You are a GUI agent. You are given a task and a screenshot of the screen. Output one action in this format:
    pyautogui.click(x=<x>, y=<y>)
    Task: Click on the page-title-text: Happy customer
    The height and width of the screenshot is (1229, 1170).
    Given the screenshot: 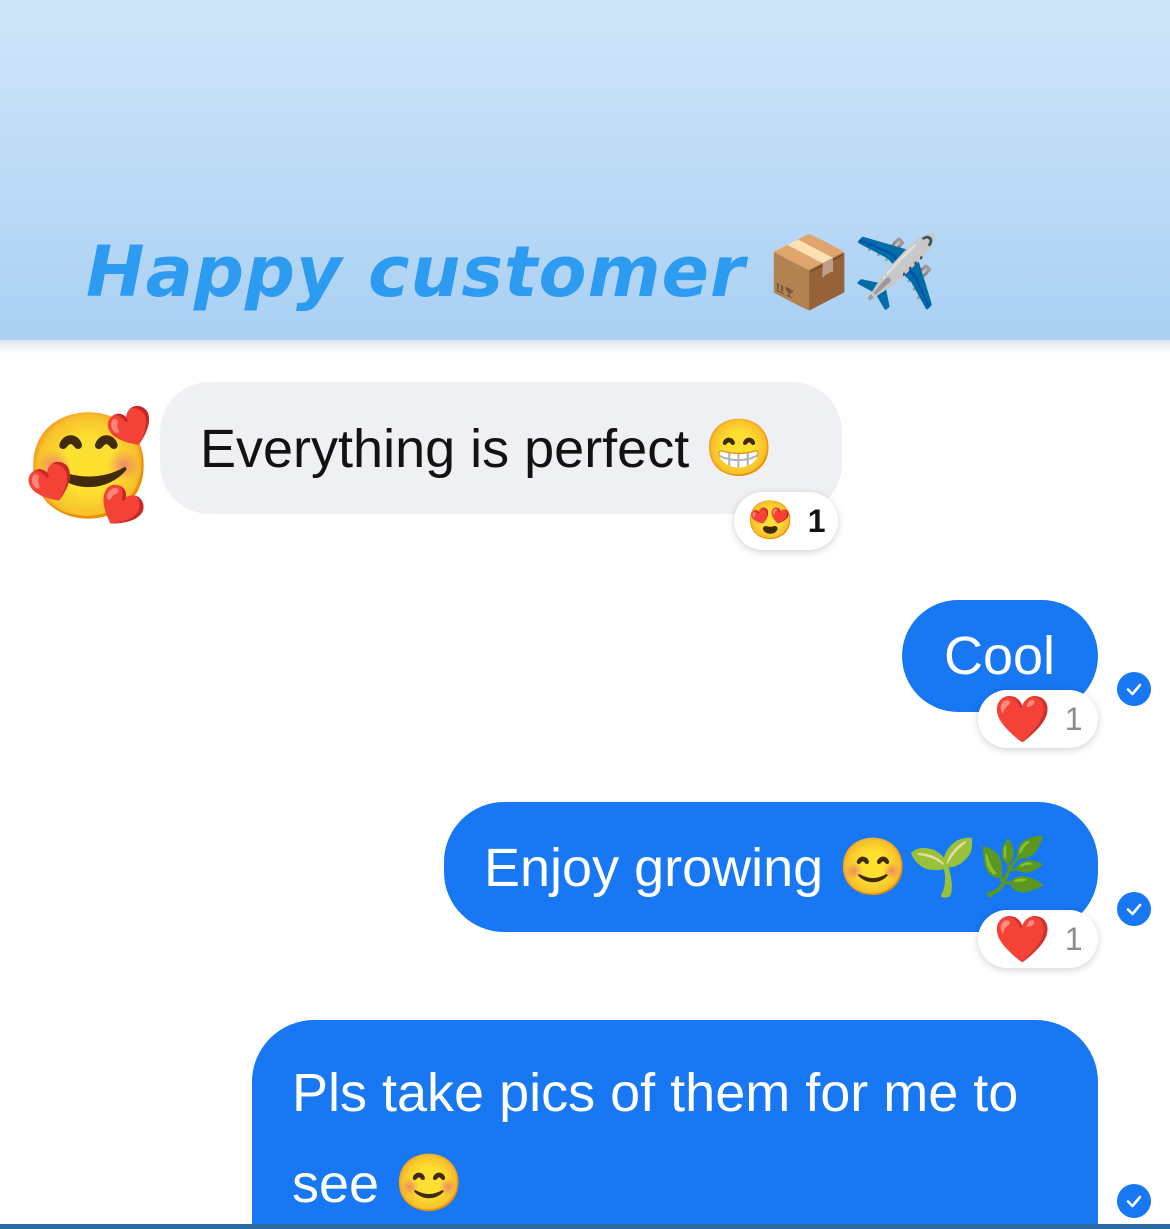 What is the action you would take?
    pyautogui.click(x=416, y=272)
    